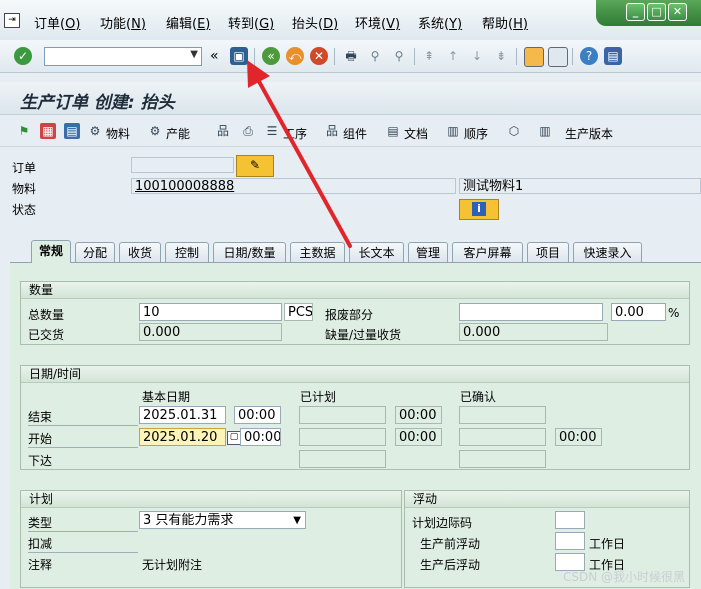 The image size is (701, 589). What do you see at coordinates (613, 56) in the screenshot?
I see `customize-layout-icon: ▤` at bounding box center [613, 56].